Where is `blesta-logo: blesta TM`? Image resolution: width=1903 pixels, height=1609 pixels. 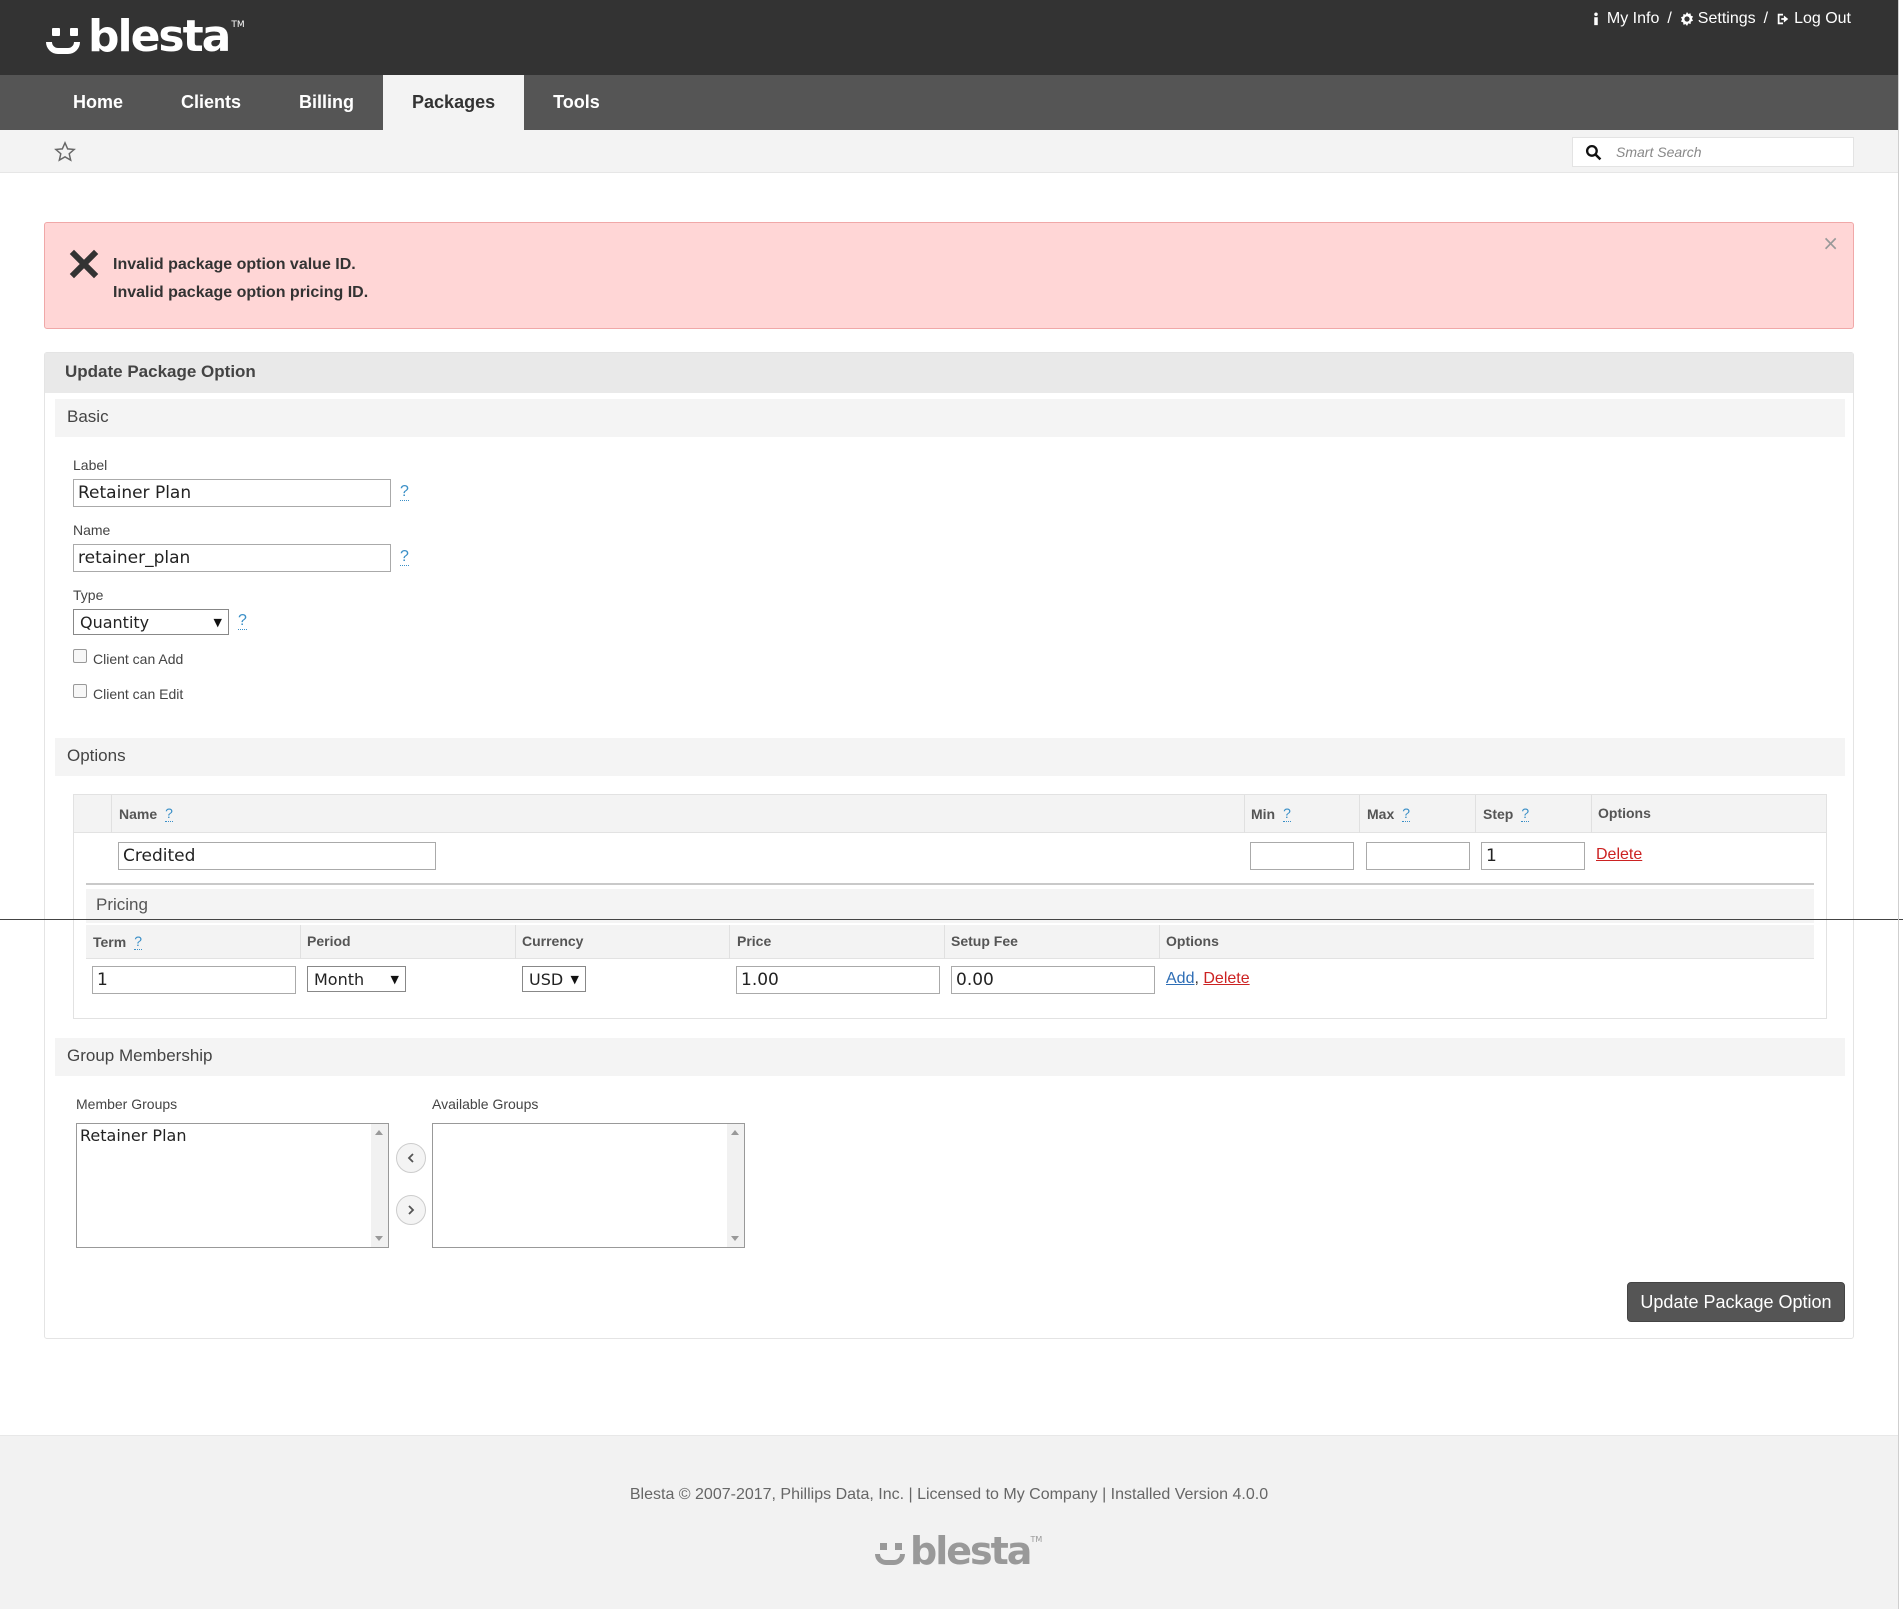 blesta-logo: blesta TM is located at coordinates (144, 37).